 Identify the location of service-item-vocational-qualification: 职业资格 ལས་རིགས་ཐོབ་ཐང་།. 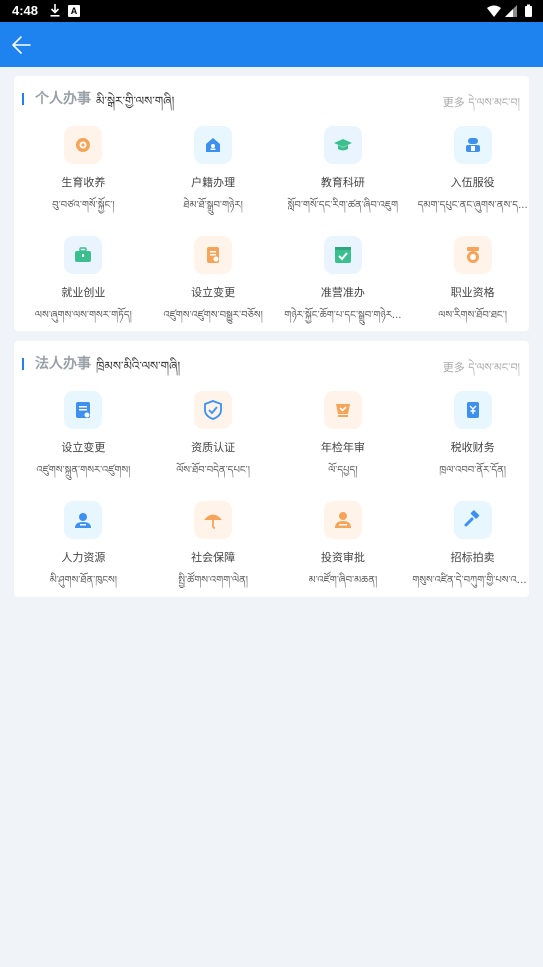
(472, 287).